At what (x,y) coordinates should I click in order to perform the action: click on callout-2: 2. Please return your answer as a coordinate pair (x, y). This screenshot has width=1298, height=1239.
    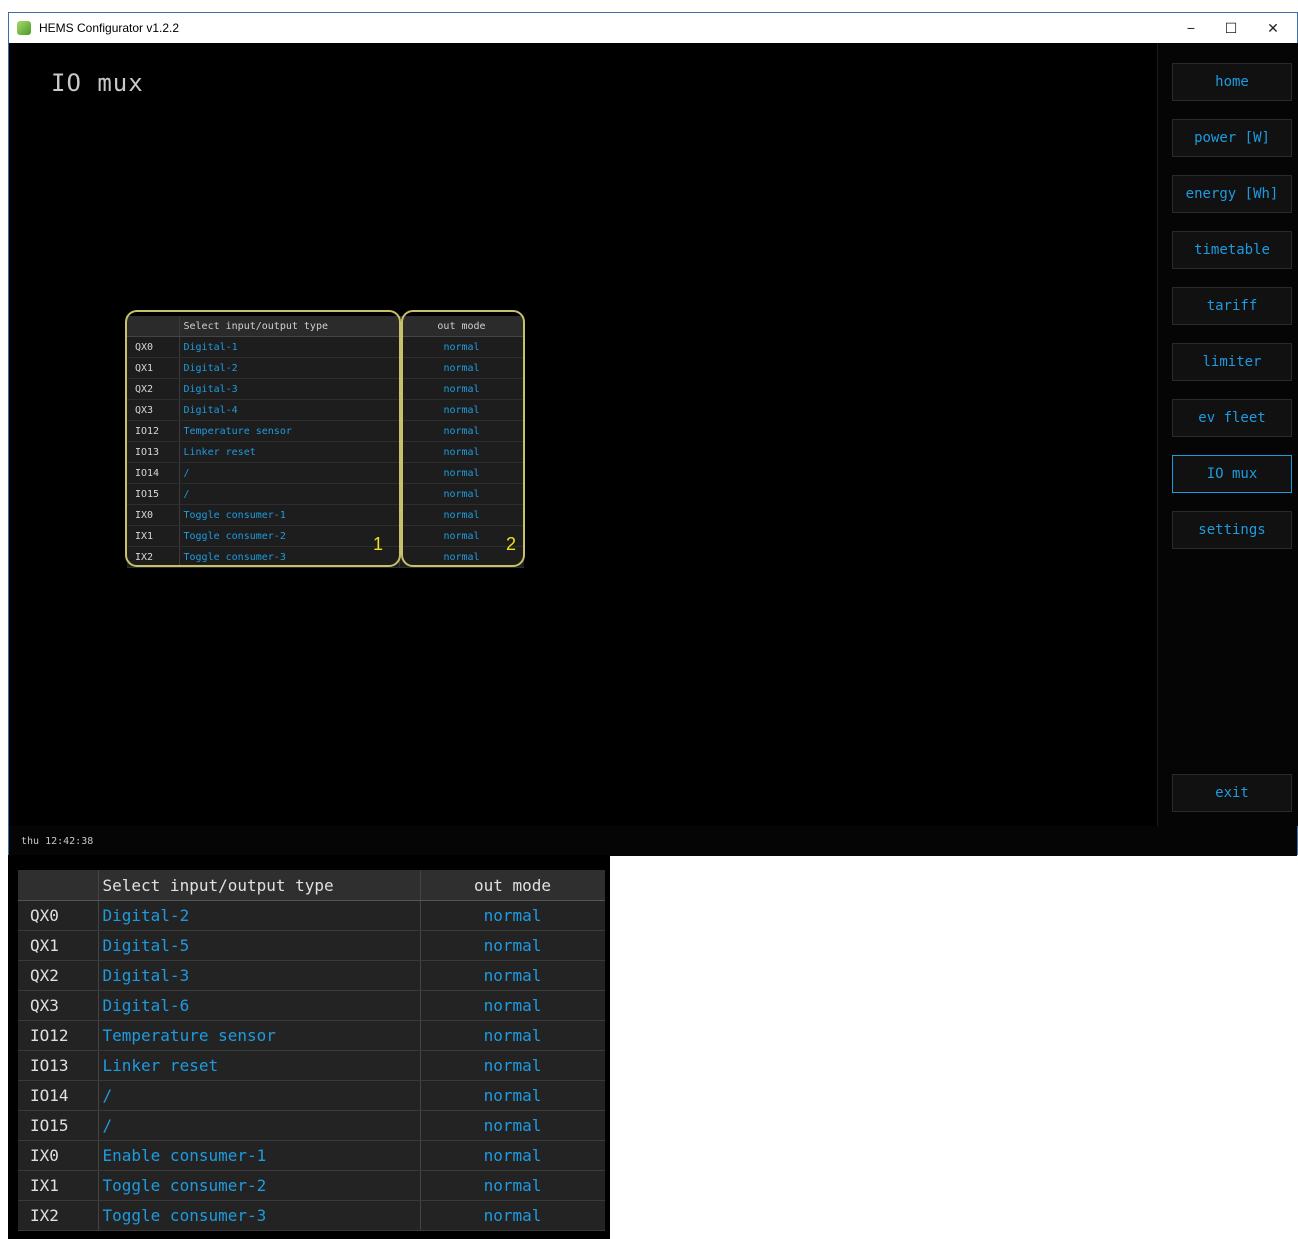
    Looking at the image, I should click on (511, 544).